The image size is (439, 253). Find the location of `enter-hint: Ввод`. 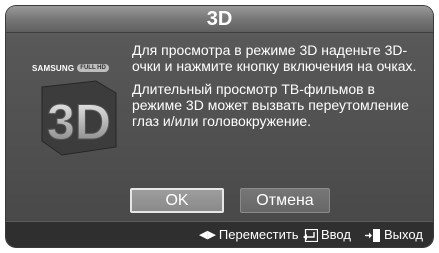

enter-hint: Ввод is located at coordinates (326, 235).